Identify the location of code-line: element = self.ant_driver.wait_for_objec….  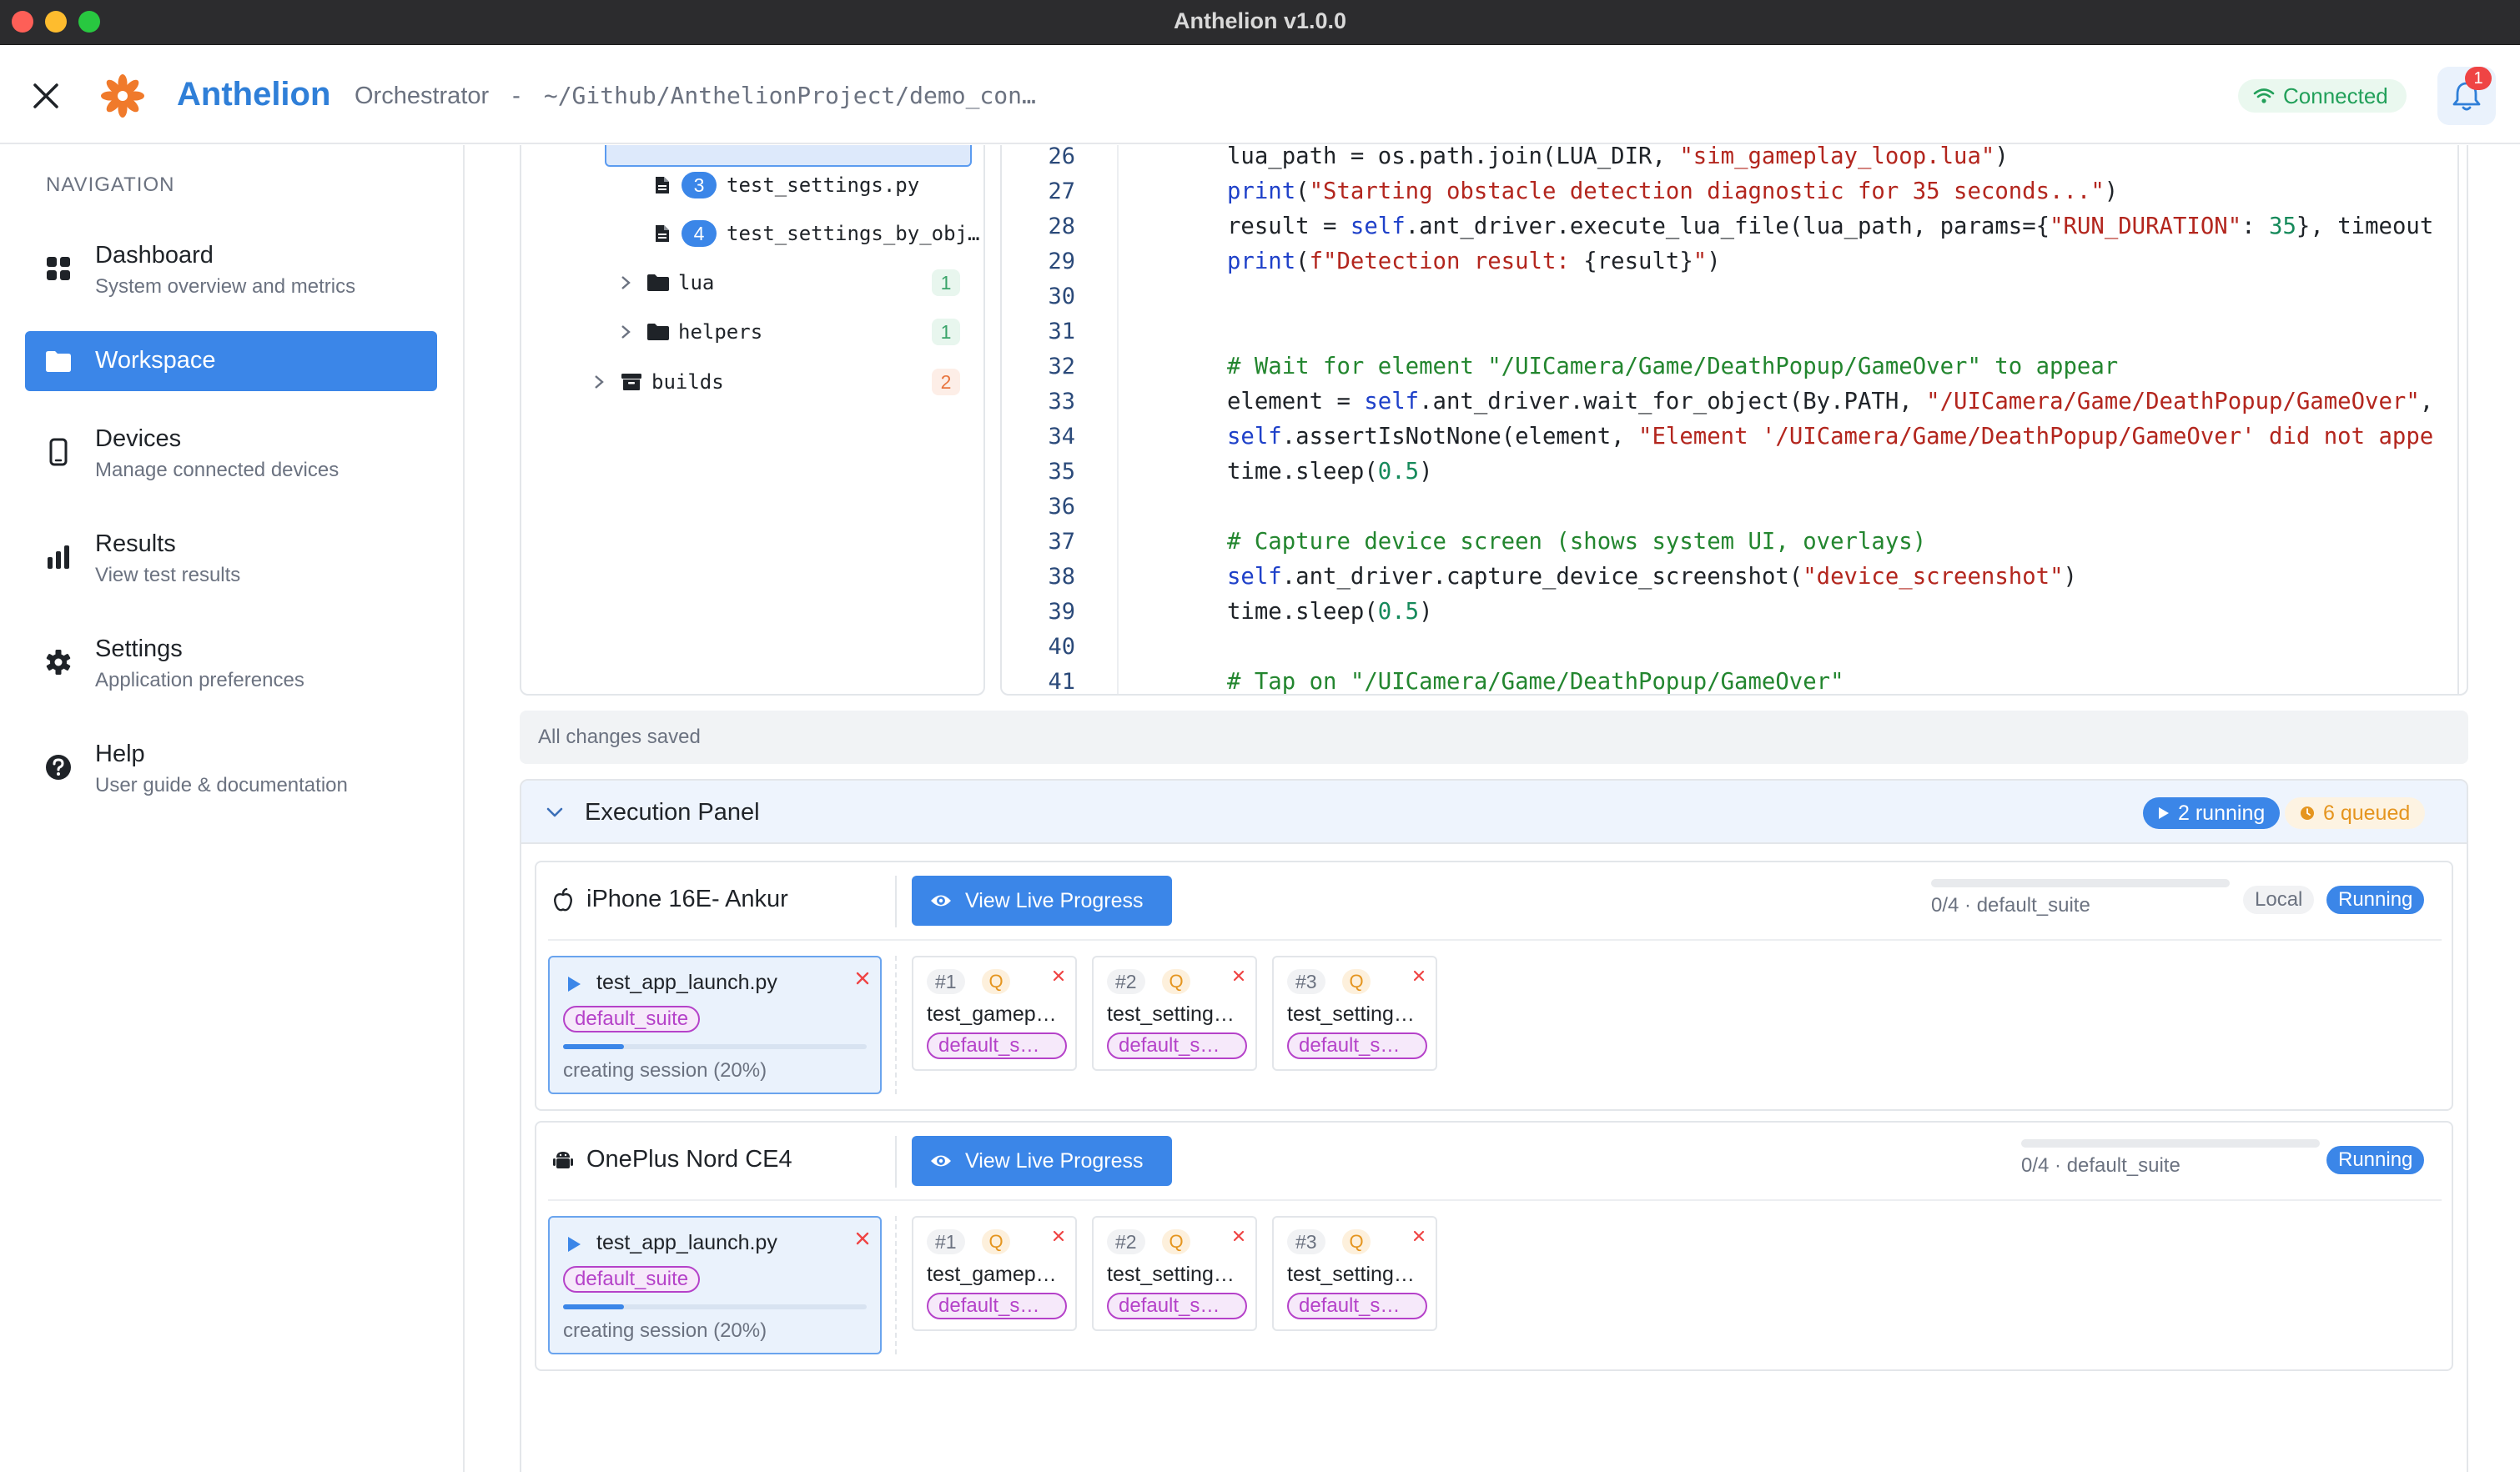
(1830, 401).